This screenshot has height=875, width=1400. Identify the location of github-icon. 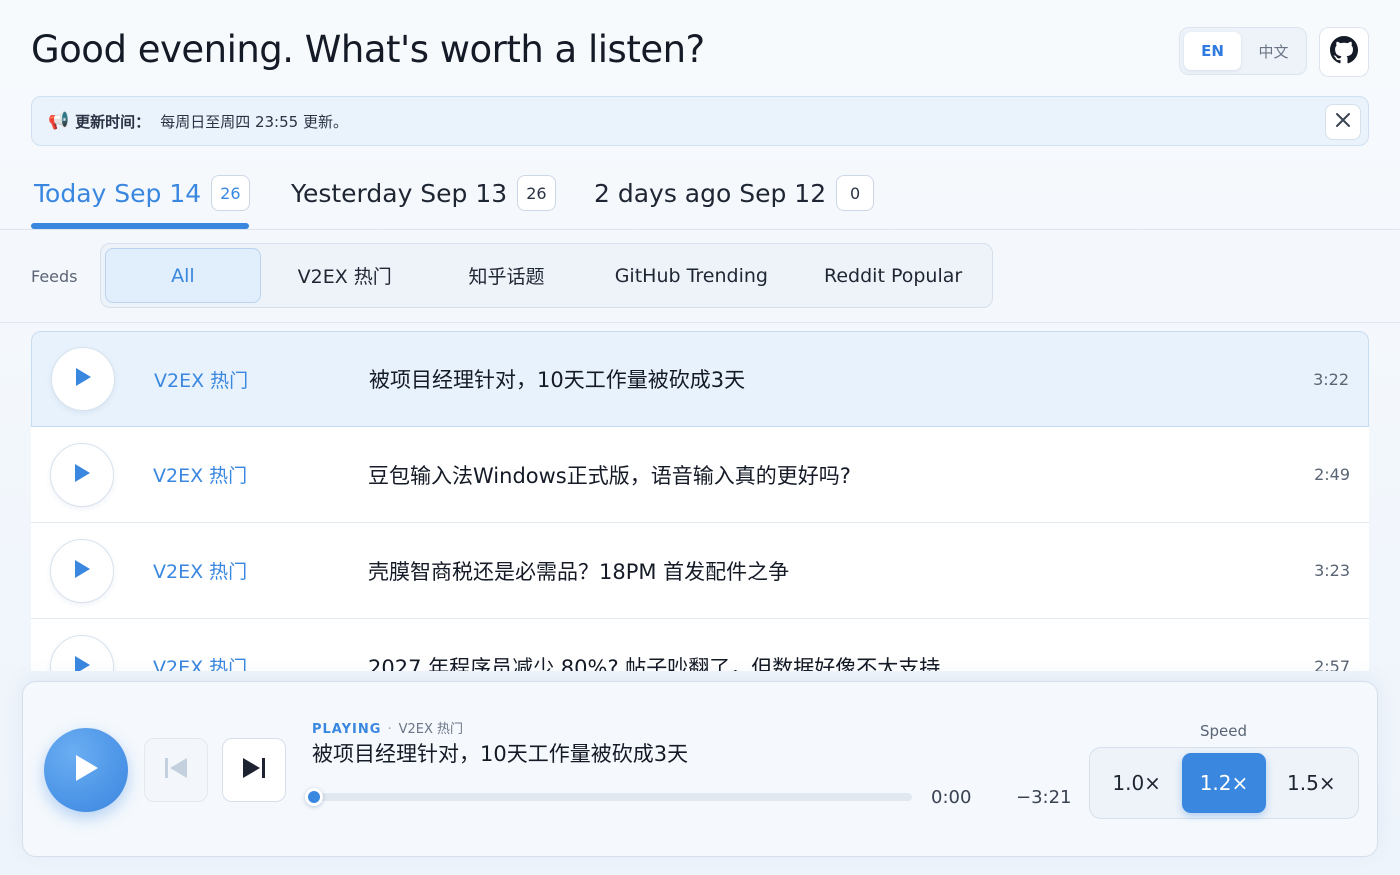
(1344, 52).